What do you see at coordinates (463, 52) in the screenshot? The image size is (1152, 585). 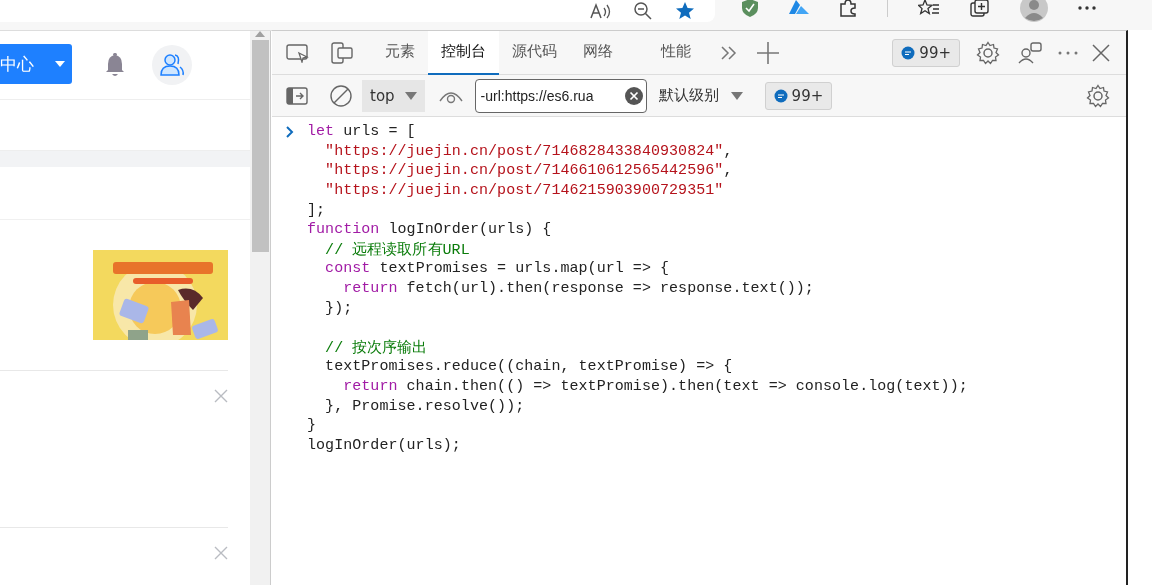 I see `devtools-tab: 控制台` at bounding box center [463, 52].